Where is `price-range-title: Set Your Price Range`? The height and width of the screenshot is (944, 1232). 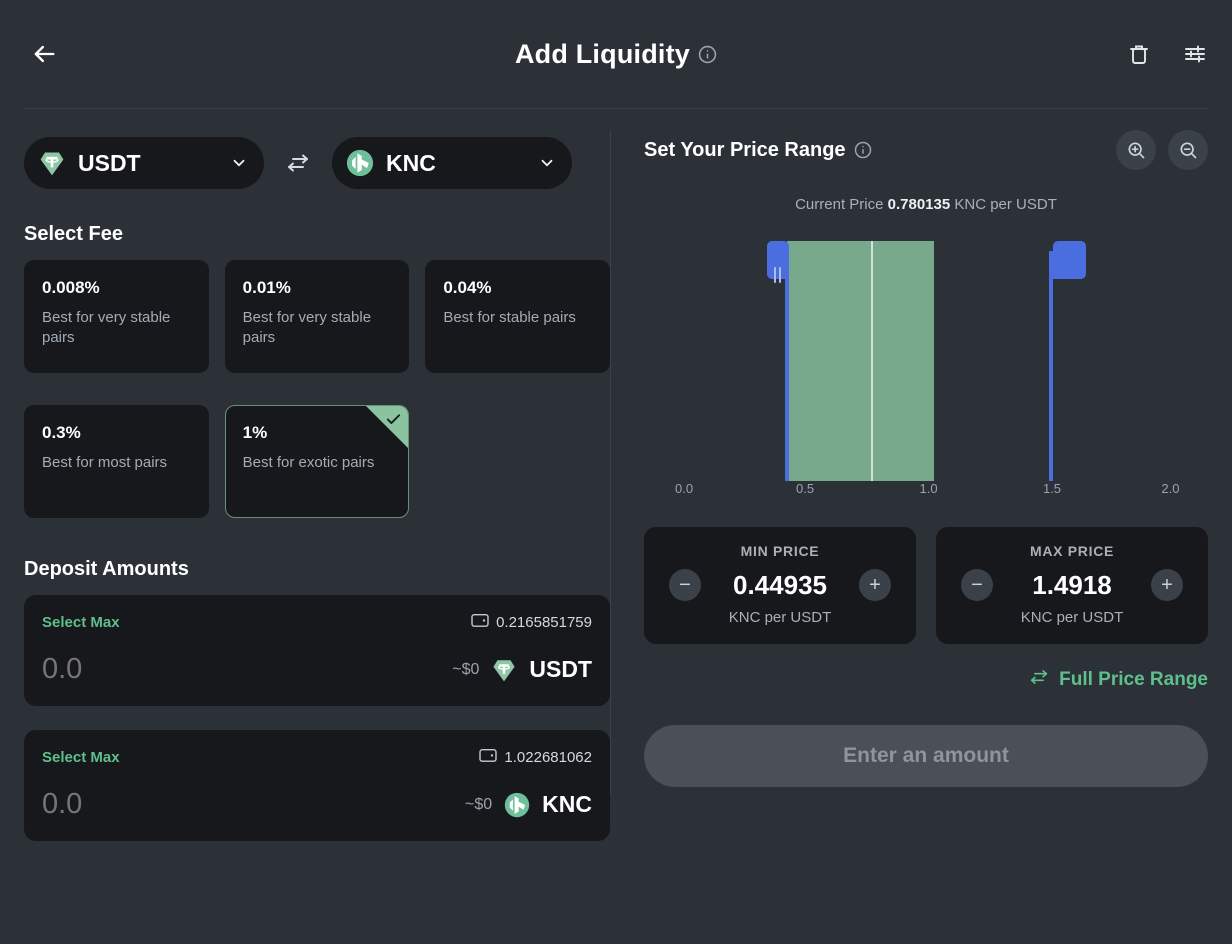 price-range-title: Set Your Price Range is located at coordinates (745, 149).